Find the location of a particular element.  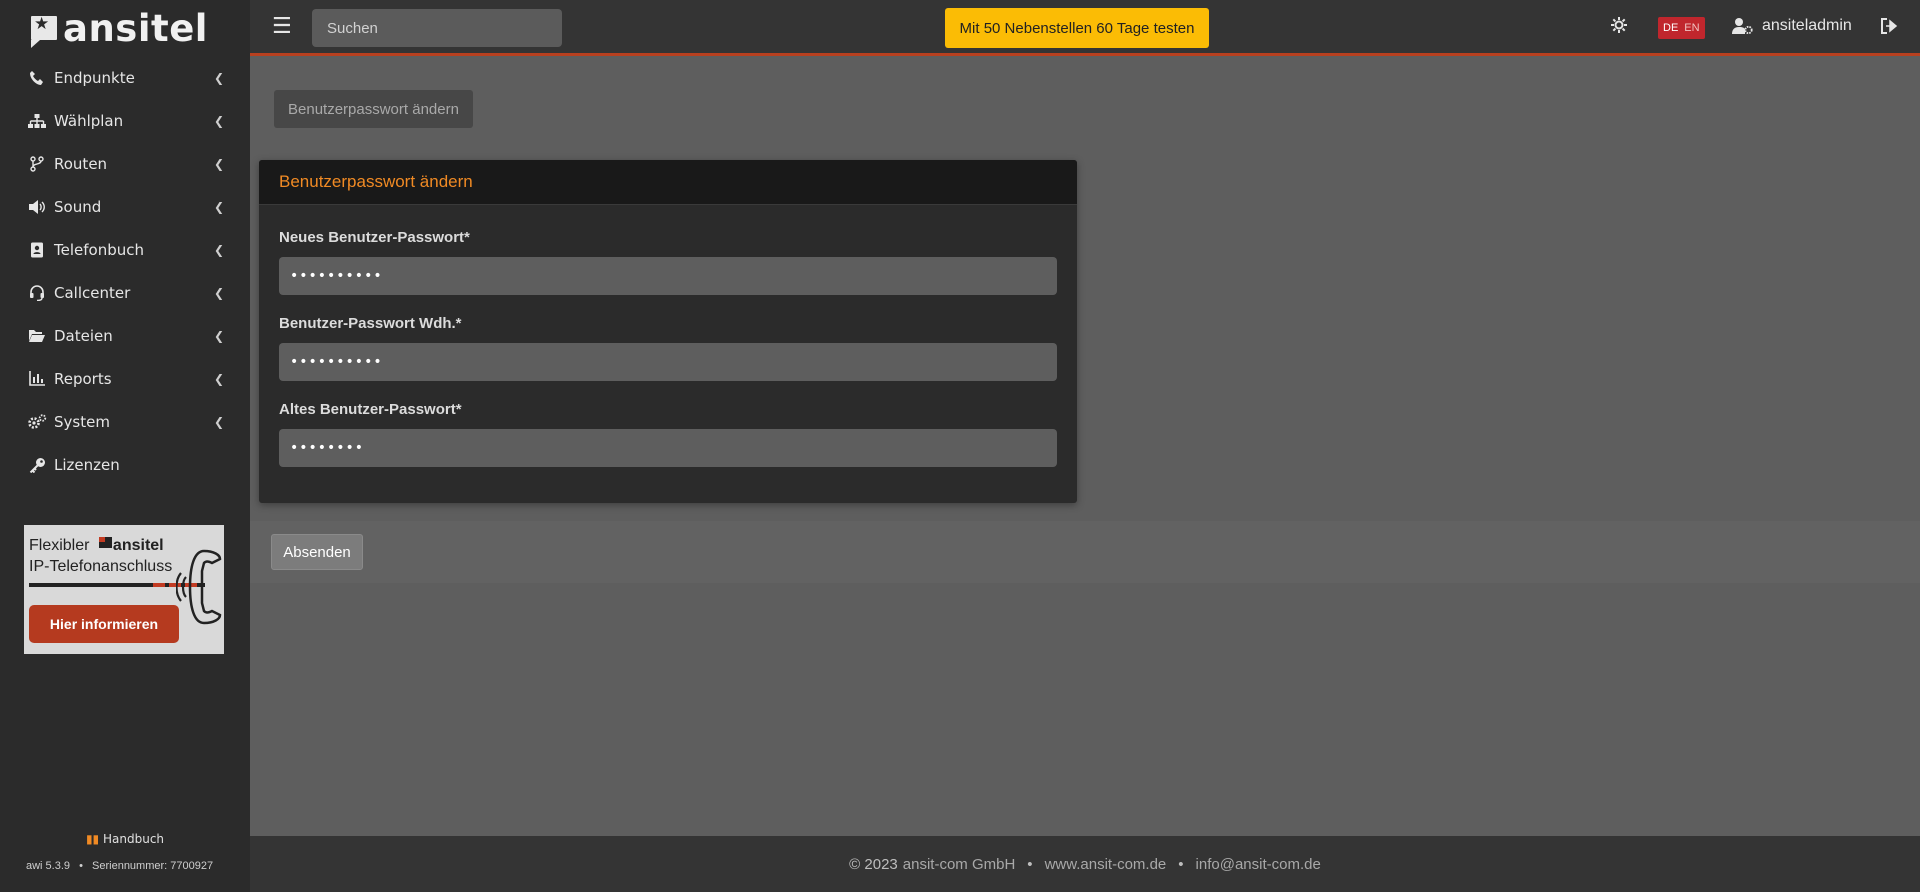

sidebar-item-label: Callcenter is located at coordinates (92, 292).